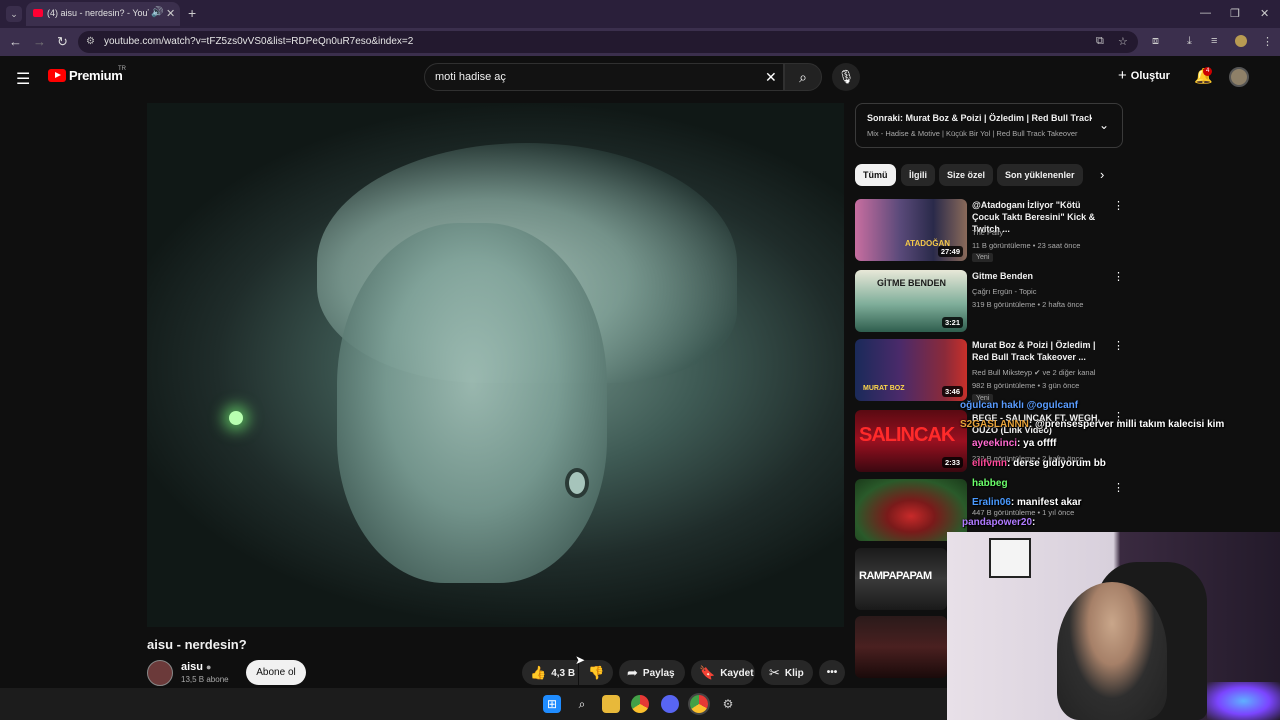 Image resolution: width=1280 pixels, height=720 pixels. What do you see at coordinates (582, 704) in the screenshot?
I see `taskbar-search-icon: ⌕` at bounding box center [582, 704].